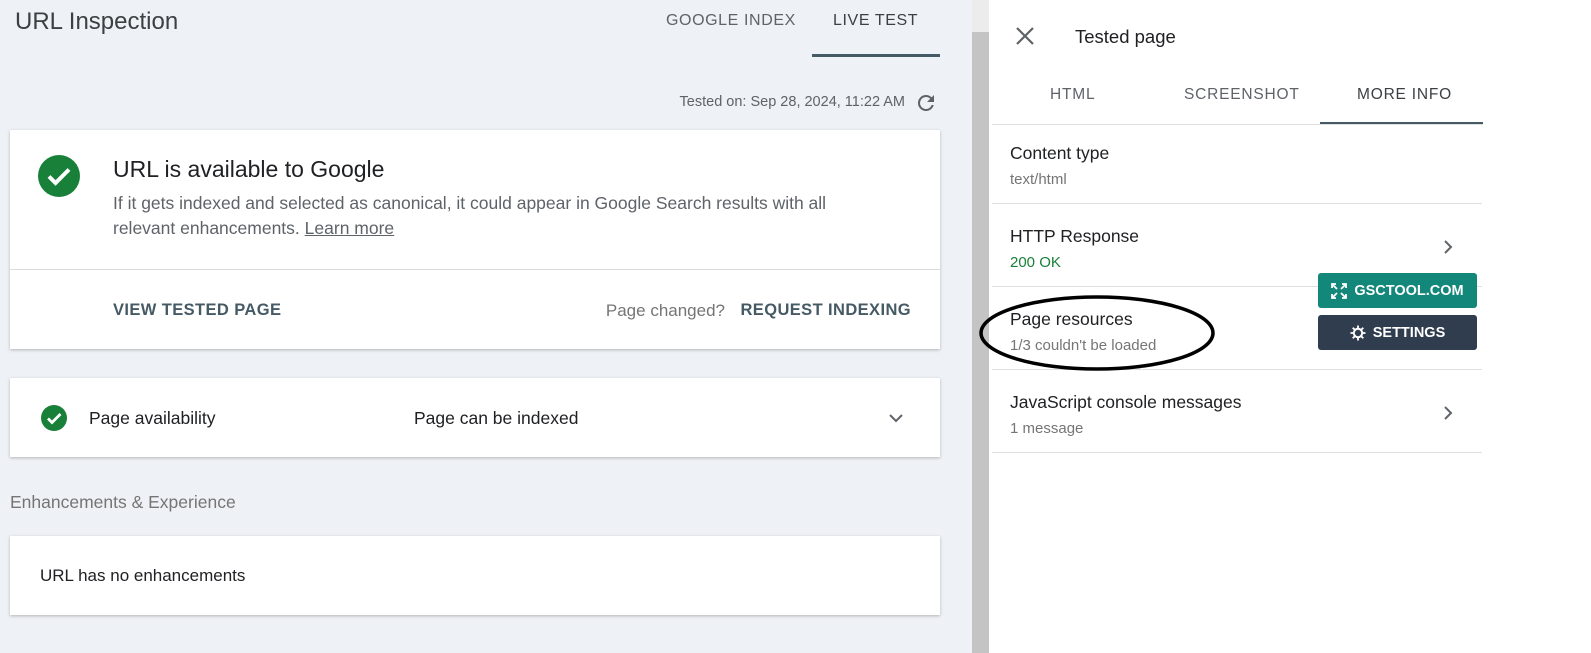 The width and height of the screenshot is (1591, 653). Describe the element at coordinates (152, 418) in the screenshot. I see `availability-label: Page availability` at that location.